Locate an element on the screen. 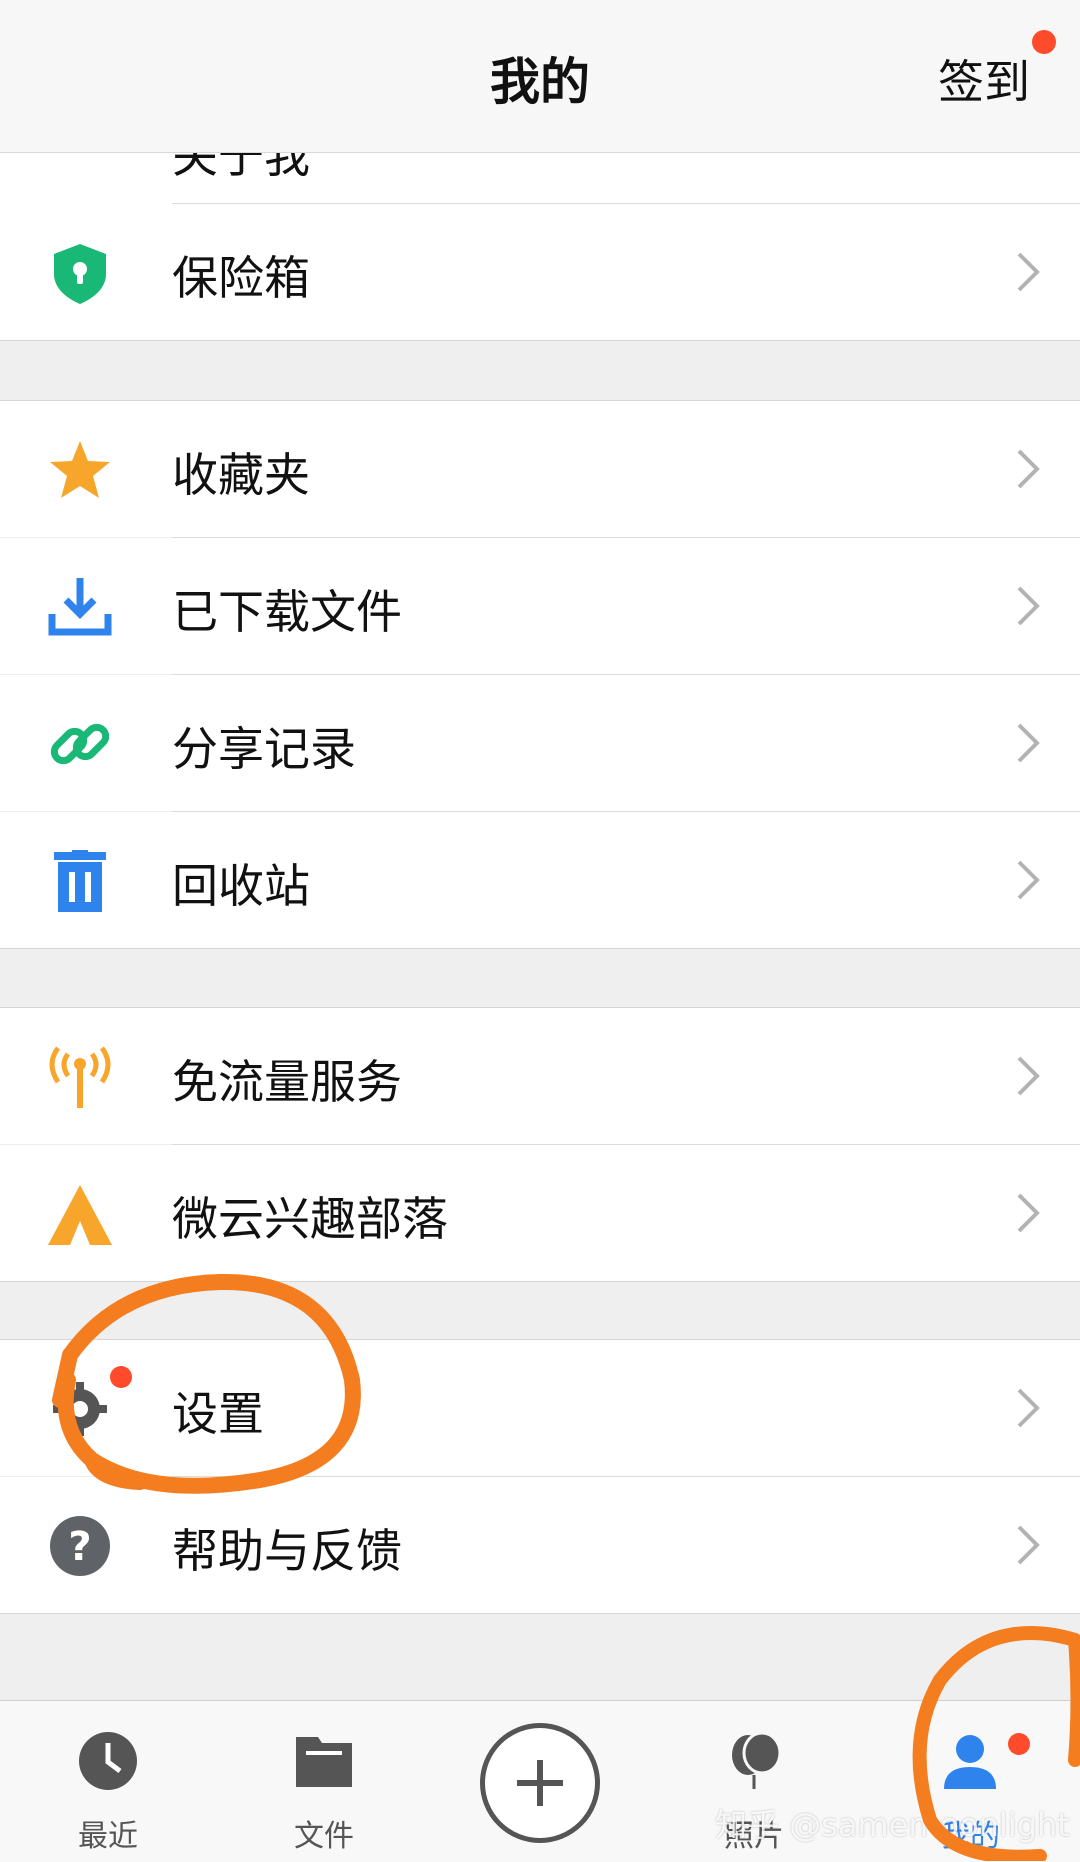 This screenshot has width=1080, height=1862. folder-icon is located at coordinates (324, 1762).